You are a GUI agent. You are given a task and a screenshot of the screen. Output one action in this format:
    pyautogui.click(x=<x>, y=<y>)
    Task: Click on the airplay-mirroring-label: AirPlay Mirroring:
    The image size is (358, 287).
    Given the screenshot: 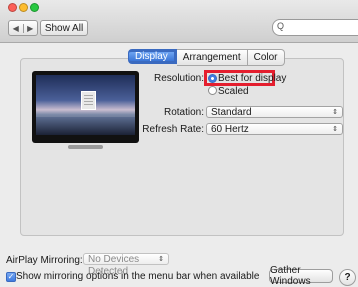 What is the action you would take?
    pyautogui.click(x=44, y=260)
    